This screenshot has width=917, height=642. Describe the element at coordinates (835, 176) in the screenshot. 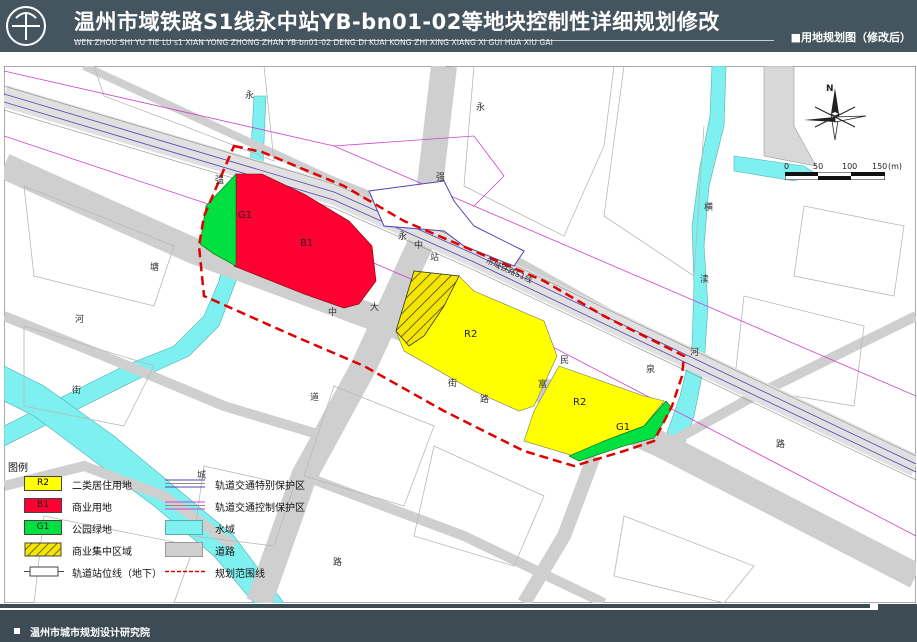

I see `scale-bar` at that location.